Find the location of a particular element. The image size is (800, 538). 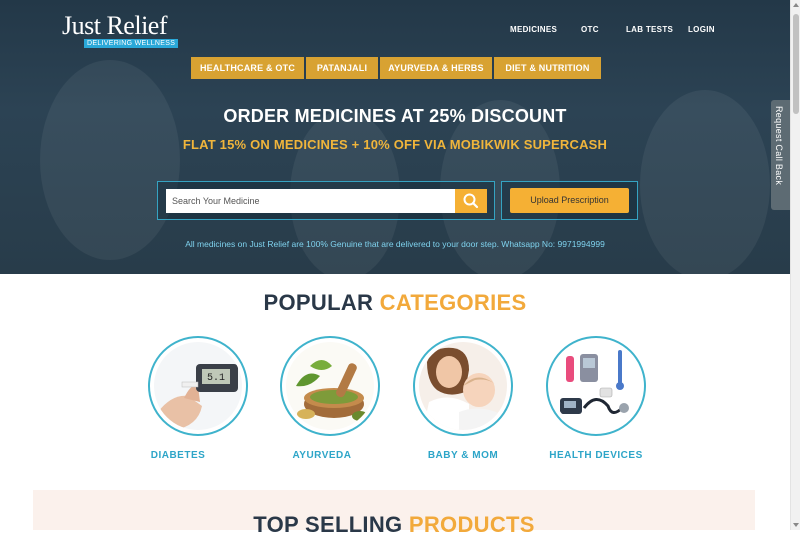

top-selling-title-accent: PRODUCTS is located at coordinates (471, 524).